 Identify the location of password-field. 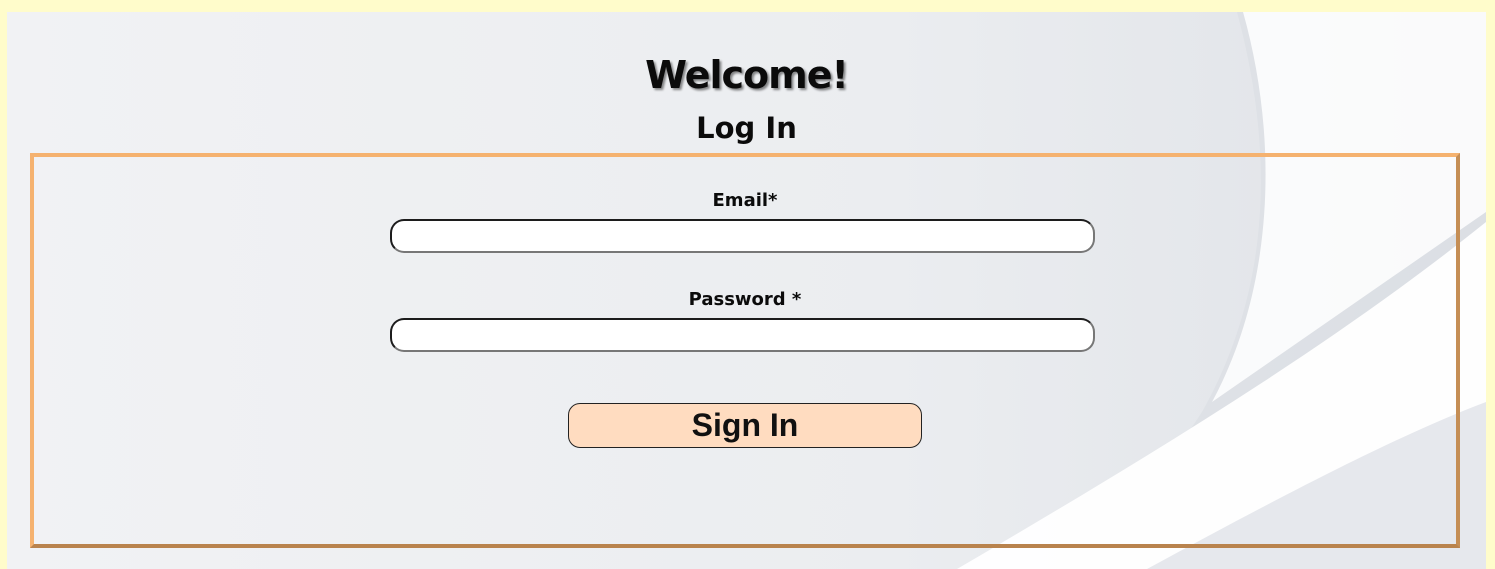
(742, 335).